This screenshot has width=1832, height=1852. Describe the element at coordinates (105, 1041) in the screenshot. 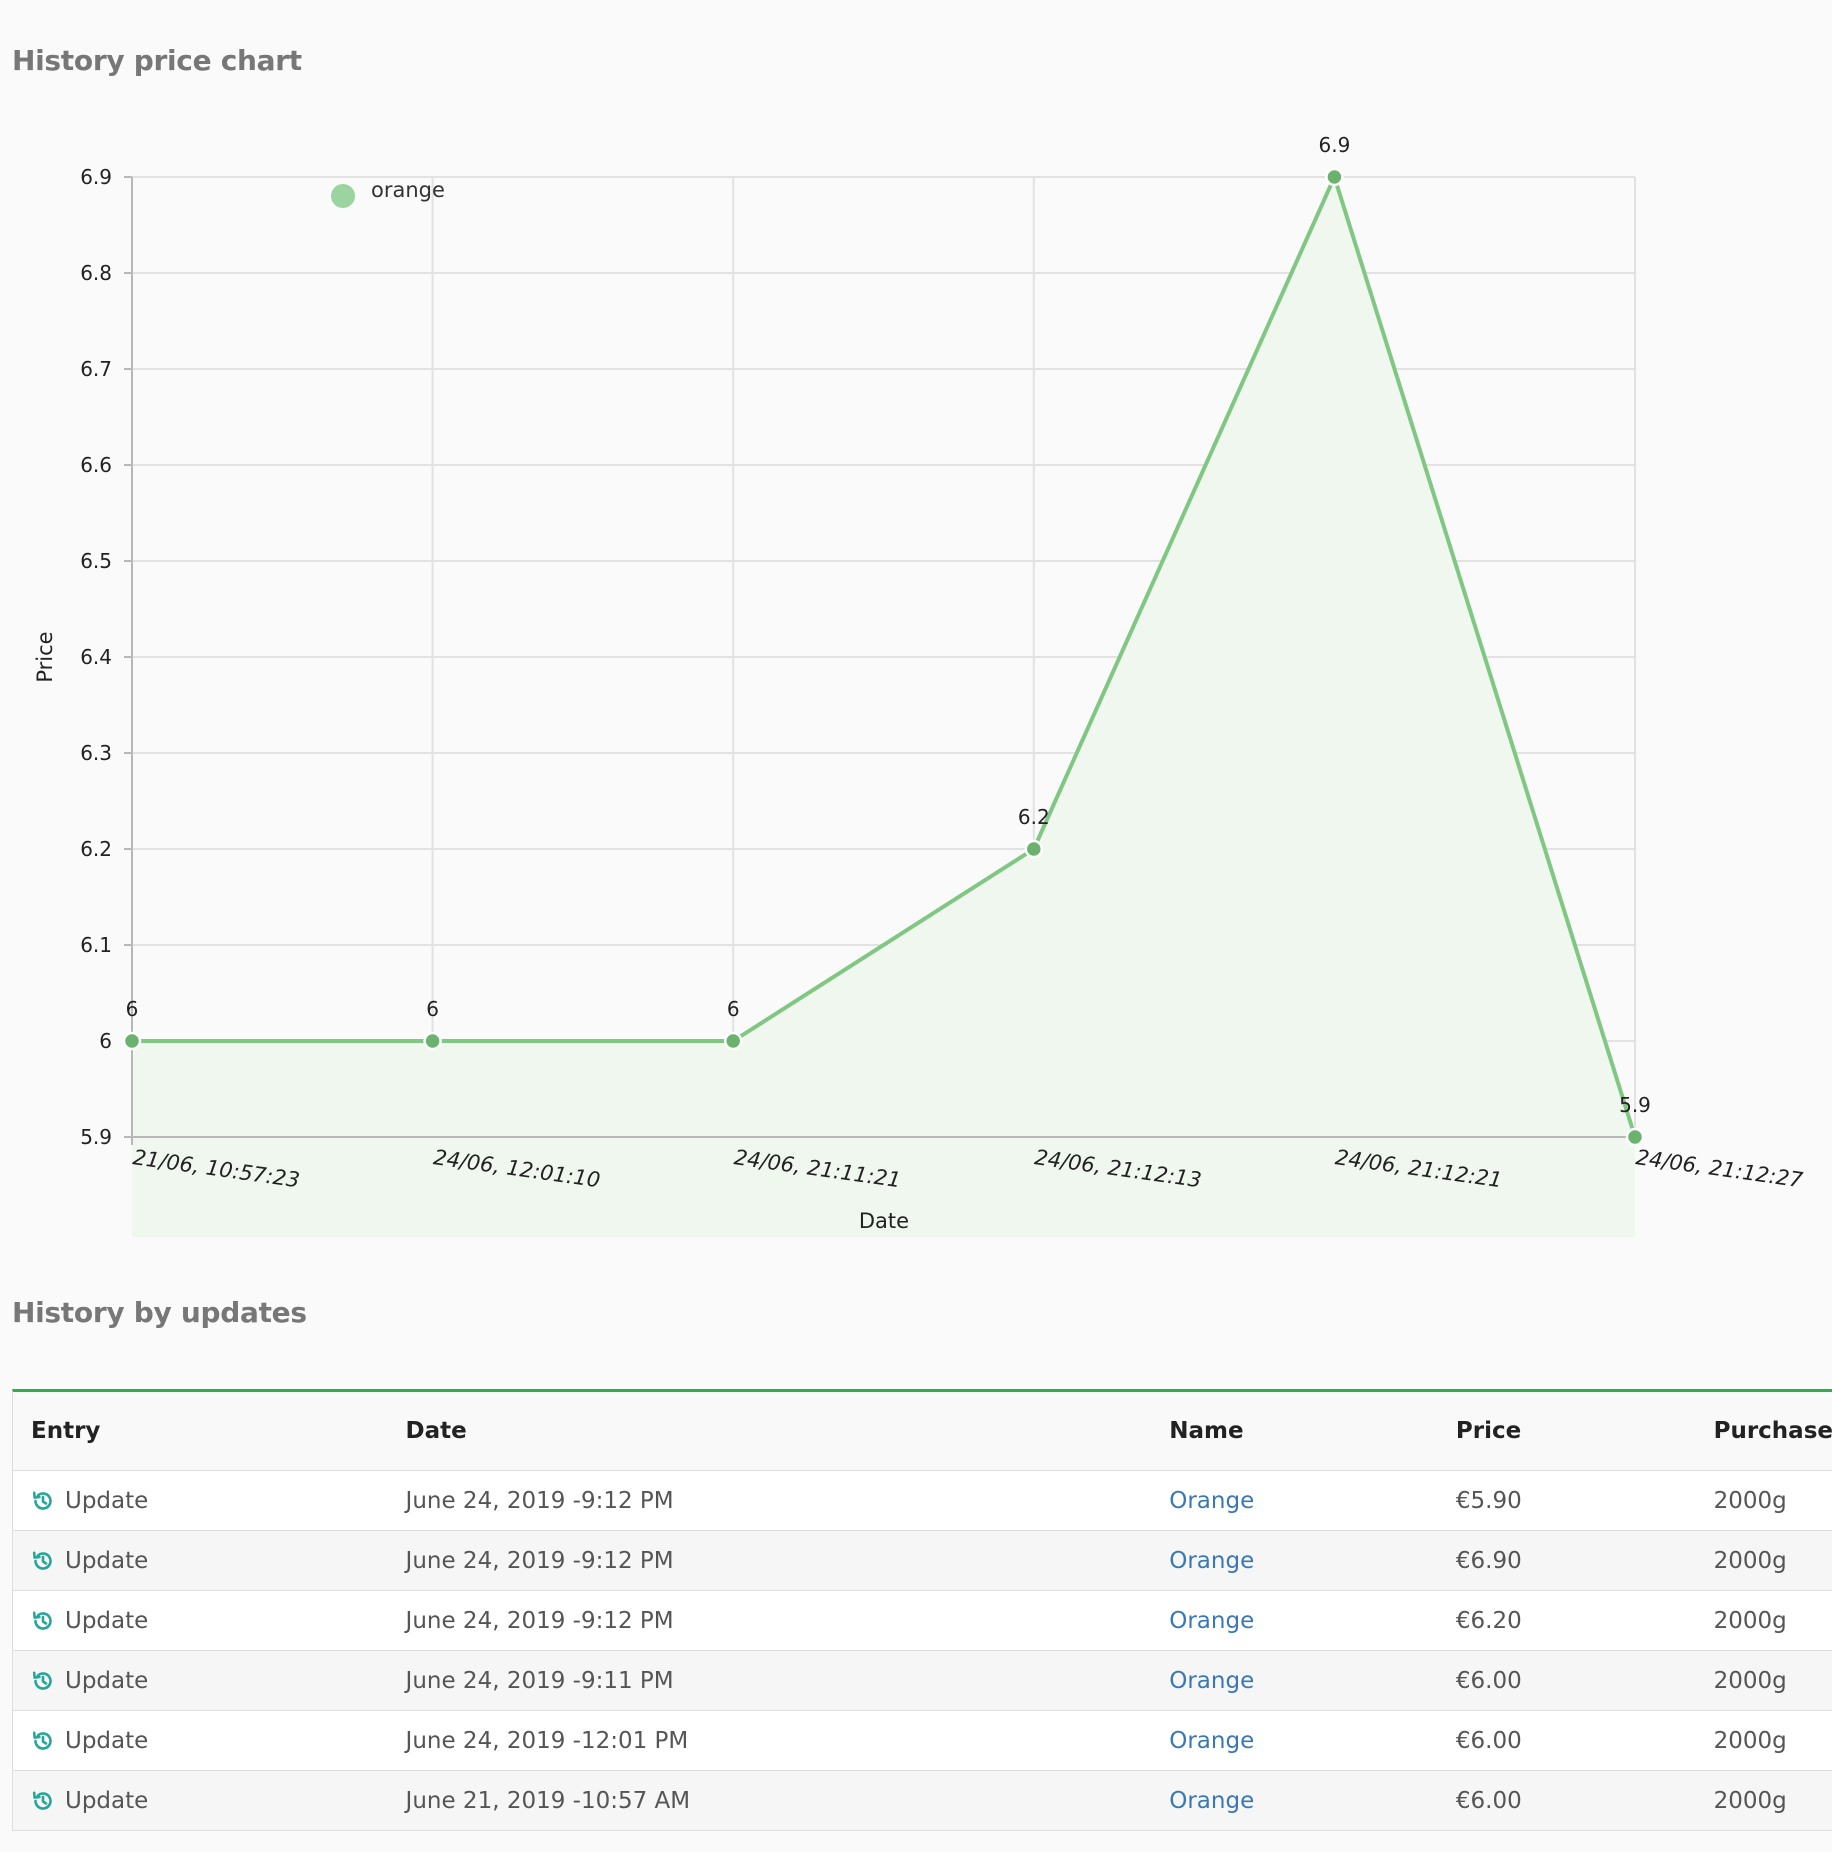

I see `y-tick-label: 6` at that location.